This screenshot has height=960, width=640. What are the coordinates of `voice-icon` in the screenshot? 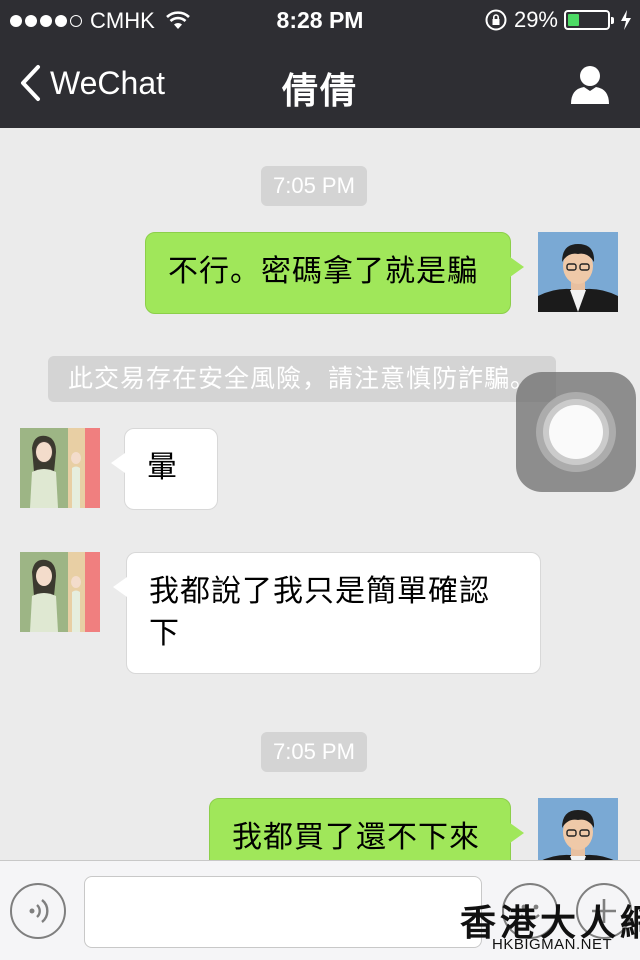 It's located at (39, 911).